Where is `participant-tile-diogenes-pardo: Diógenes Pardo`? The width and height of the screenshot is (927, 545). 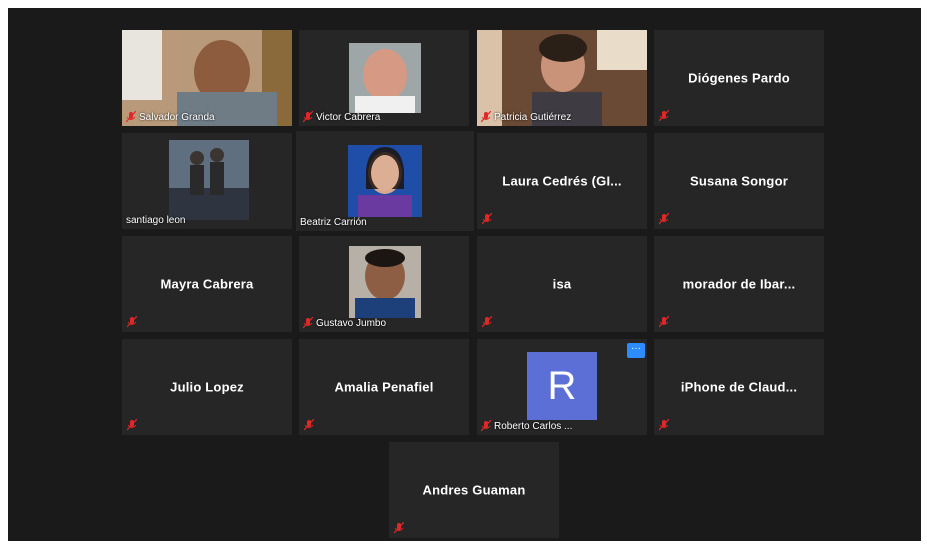
participant-tile-diogenes-pardo: Diógenes Pardo is located at coordinates (739, 78).